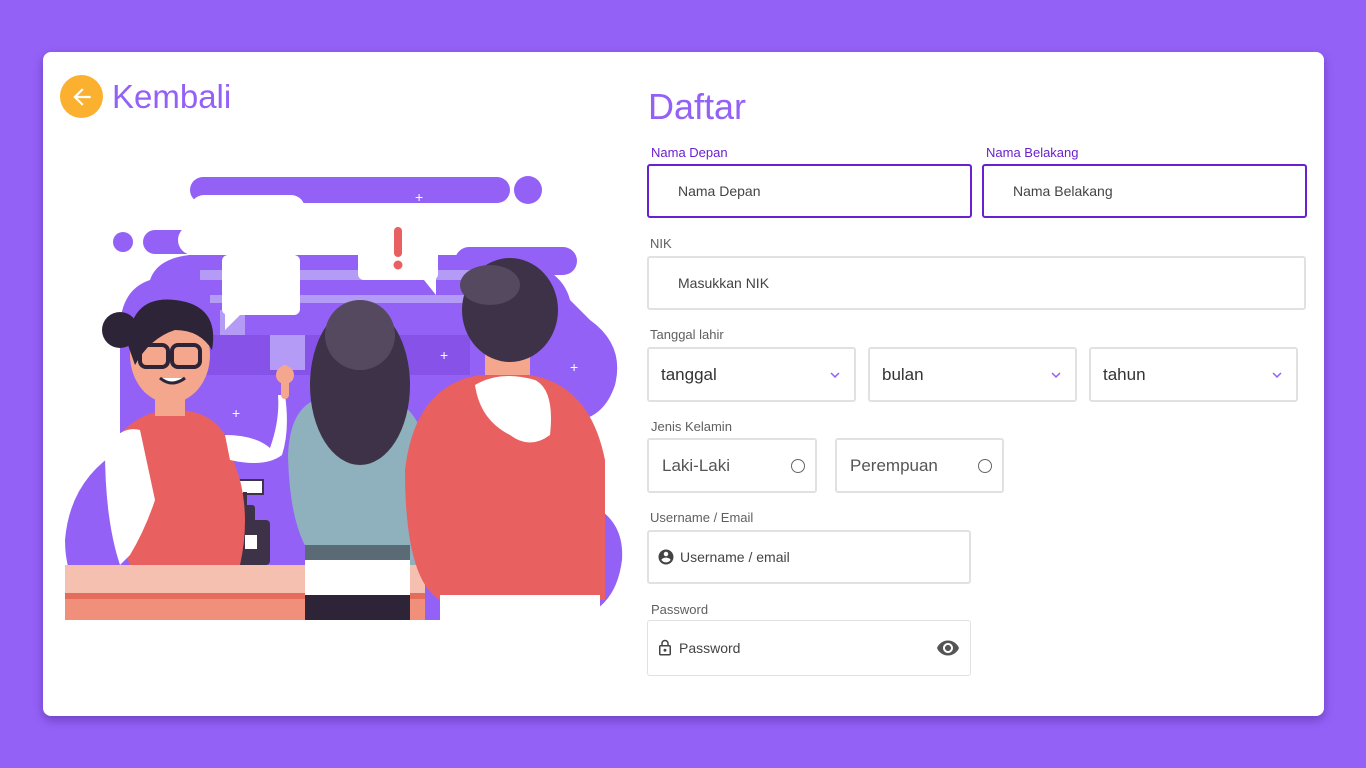 Image resolution: width=1366 pixels, height=768 pixels. I want to click on gender-label: Jenis Kelamin, so click(691, 426).